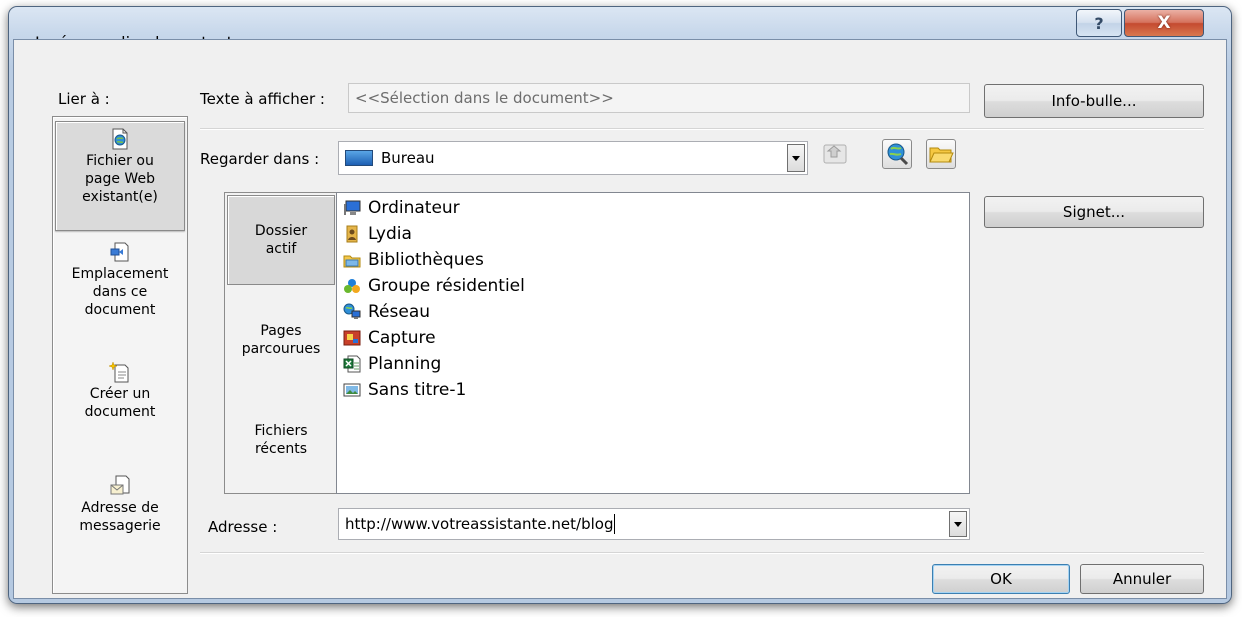 The width and height of the screenshot is (1242, 617). What do you see at coordinates (281, 440) in the screenshot?
I see `tab-recent-files: Fichiers récents` at bounding box center [281, 440].